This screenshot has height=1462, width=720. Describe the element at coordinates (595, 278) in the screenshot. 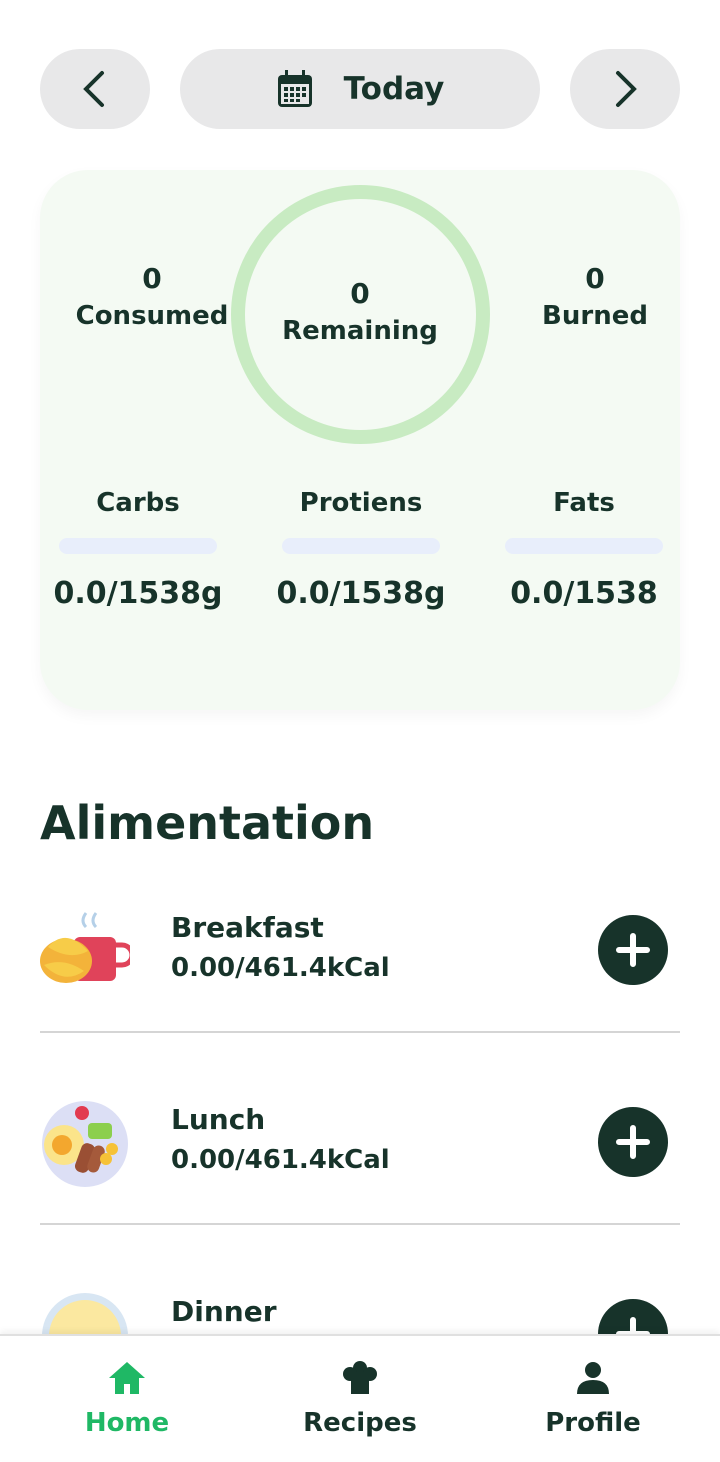

I see `burned-value: 0` at that location.